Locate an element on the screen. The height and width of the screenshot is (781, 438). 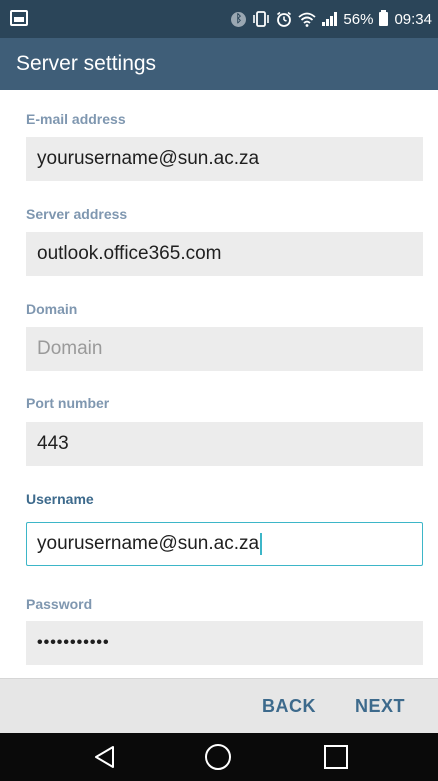
text-cursor is located at coordinates (261, 543).